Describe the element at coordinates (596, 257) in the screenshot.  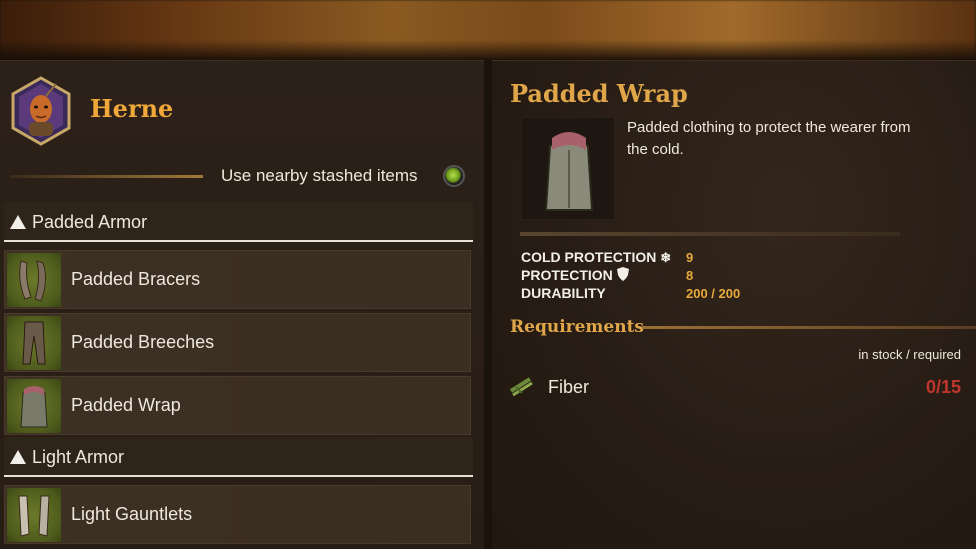
I see `stat-name: COLD PROTECTION ❄` at that location.